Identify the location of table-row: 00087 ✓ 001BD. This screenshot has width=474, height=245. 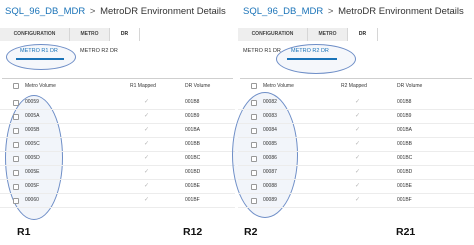
(356, 173).